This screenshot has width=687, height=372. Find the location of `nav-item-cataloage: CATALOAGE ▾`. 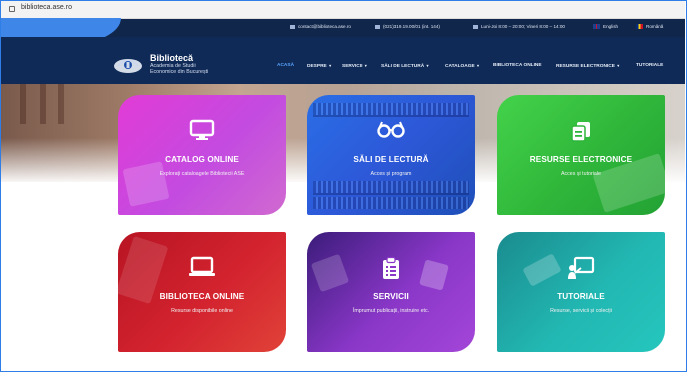

nav-item-cataloage: CATALOAGE ▾ is located at coordinates (462, 66).